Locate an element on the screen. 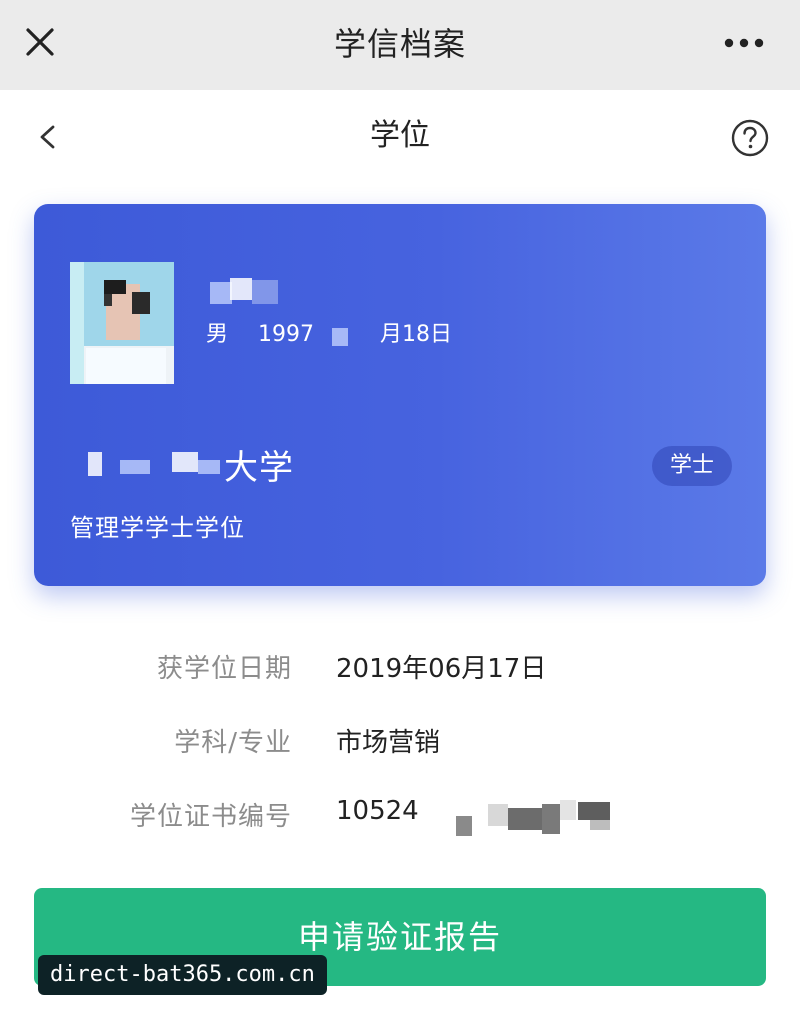 Image resolution: width=800 pixels, height=1030 pixels. gender-birth-line: 男 1997 月18日 is located at coordinates (329, 332).